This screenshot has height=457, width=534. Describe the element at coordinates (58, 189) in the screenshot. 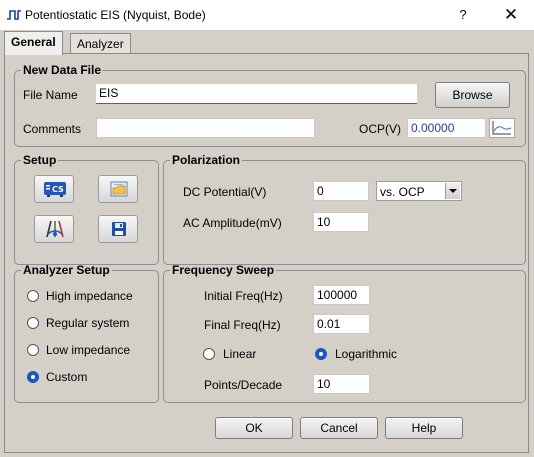

I see `svg-text: CS` at that location.